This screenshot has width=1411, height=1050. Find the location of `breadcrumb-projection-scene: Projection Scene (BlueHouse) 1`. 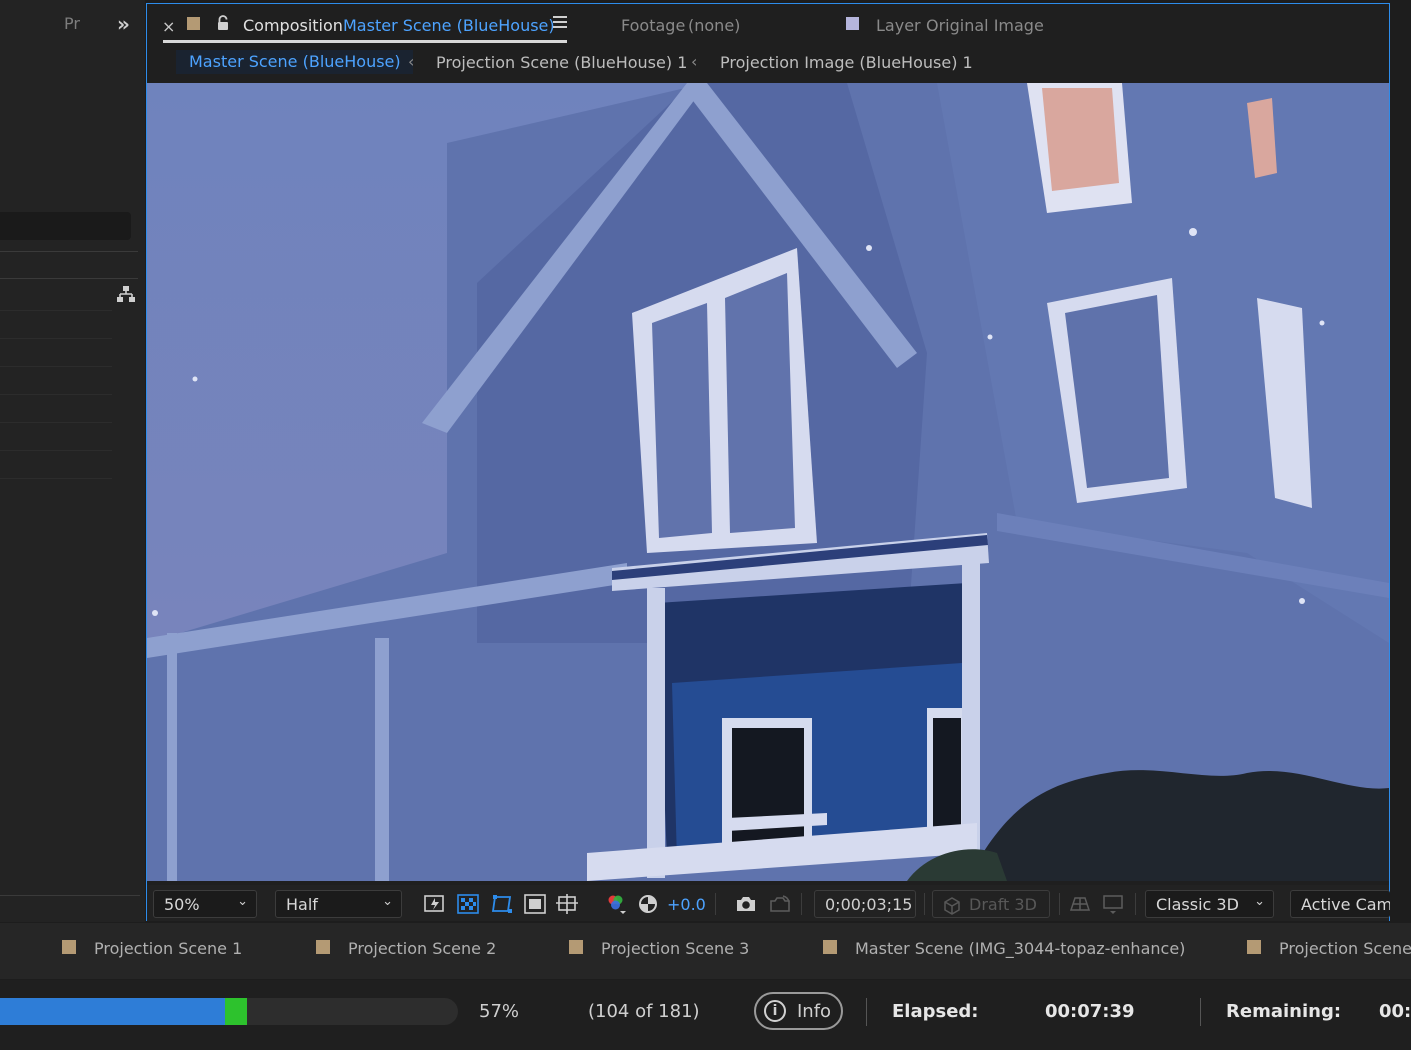

breadcrumb-projection-scene: Projection Scene (BlueHouse) 1 is located at coordinates (561, 62).